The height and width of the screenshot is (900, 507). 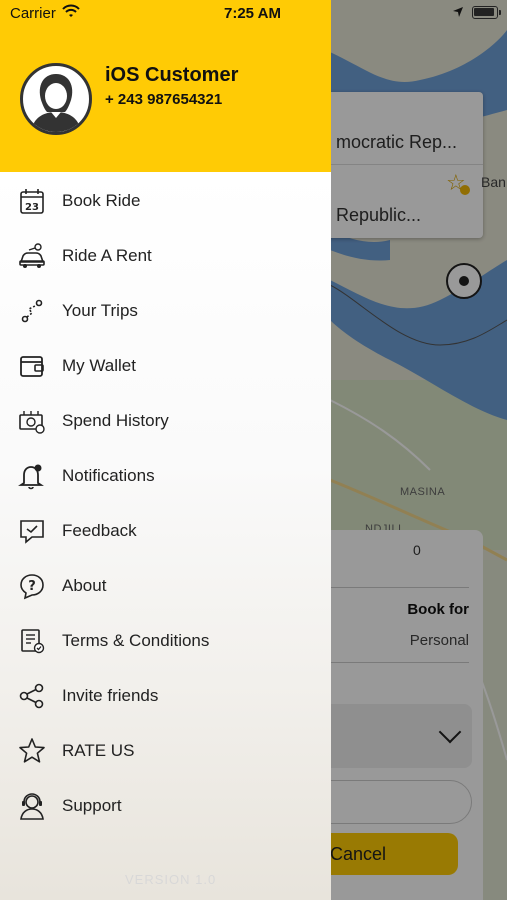 I want to click on carrier-label: Carrier, so click(x=33, y=13).